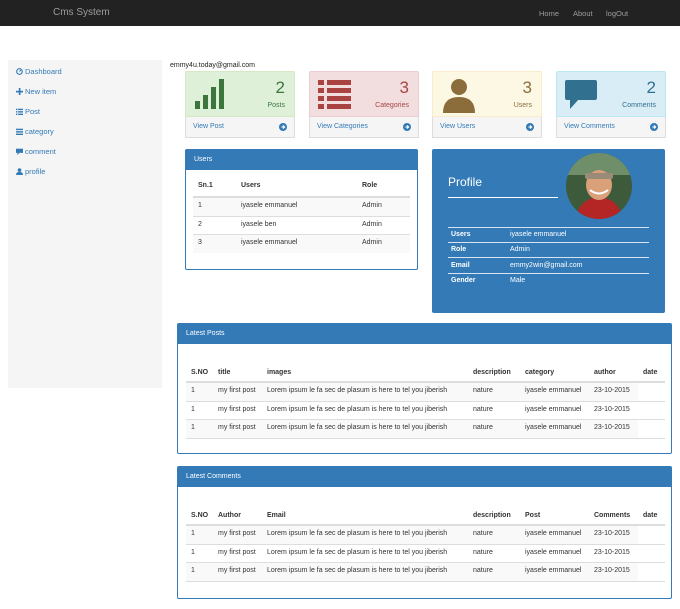  What do you see at coordinates (276, 515) in the screenshot?
I see `column-header: Email` at bounding box center [276, 515].